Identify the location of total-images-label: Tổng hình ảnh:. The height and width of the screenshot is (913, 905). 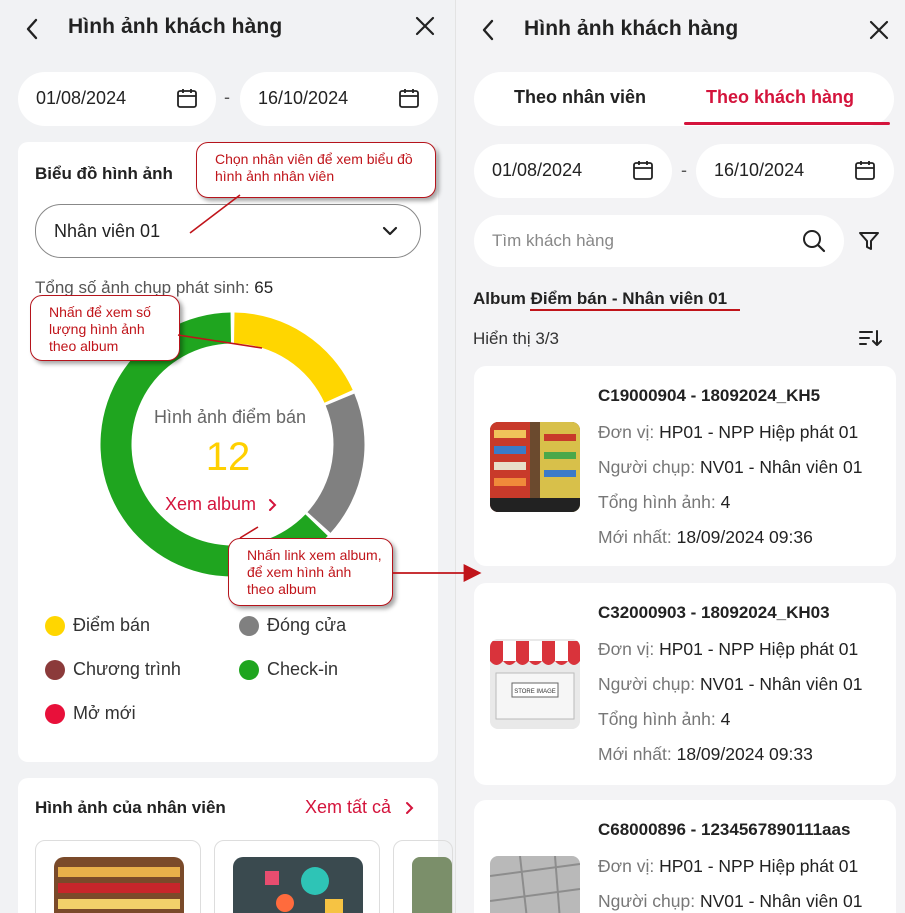
(657, 502).